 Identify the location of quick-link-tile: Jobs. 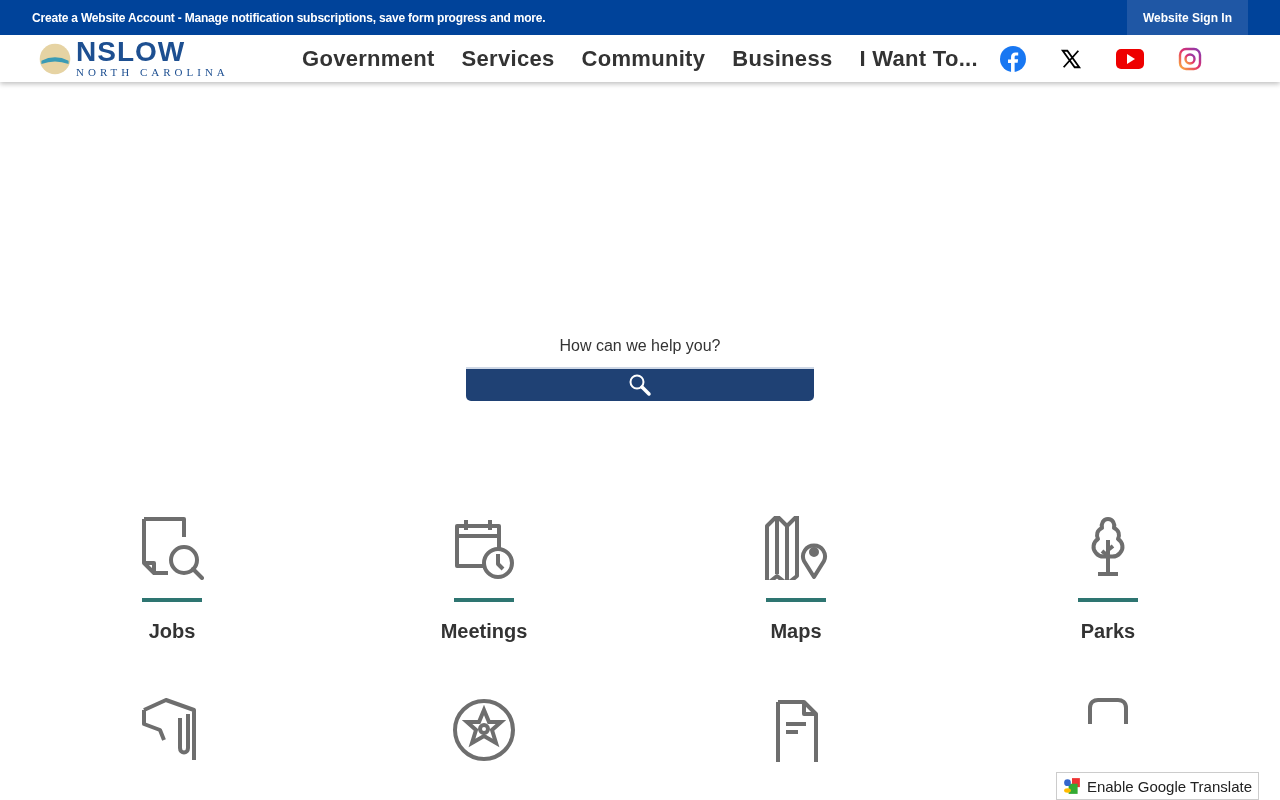
(172, 579).